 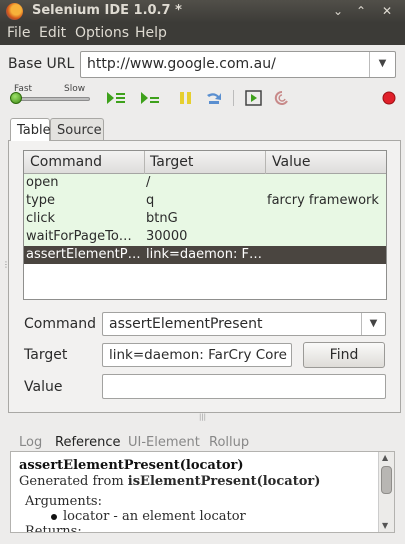 I want to click on generated-prefix: Generated from, so click(x=73, y=481).